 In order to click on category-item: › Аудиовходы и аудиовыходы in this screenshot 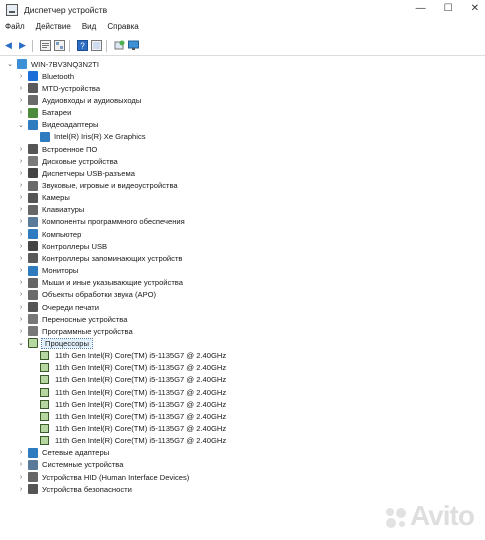, I will do `click(79, 100)`.